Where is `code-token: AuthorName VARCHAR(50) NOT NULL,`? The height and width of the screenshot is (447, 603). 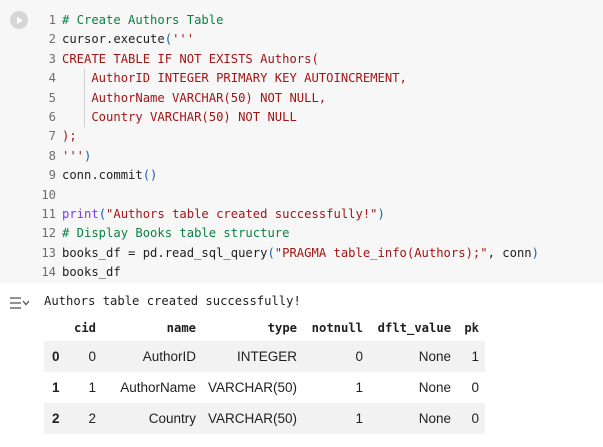
code-token: AuthorName VARCHAR(50) NOT NULL, is located at coordinates (194, 97).